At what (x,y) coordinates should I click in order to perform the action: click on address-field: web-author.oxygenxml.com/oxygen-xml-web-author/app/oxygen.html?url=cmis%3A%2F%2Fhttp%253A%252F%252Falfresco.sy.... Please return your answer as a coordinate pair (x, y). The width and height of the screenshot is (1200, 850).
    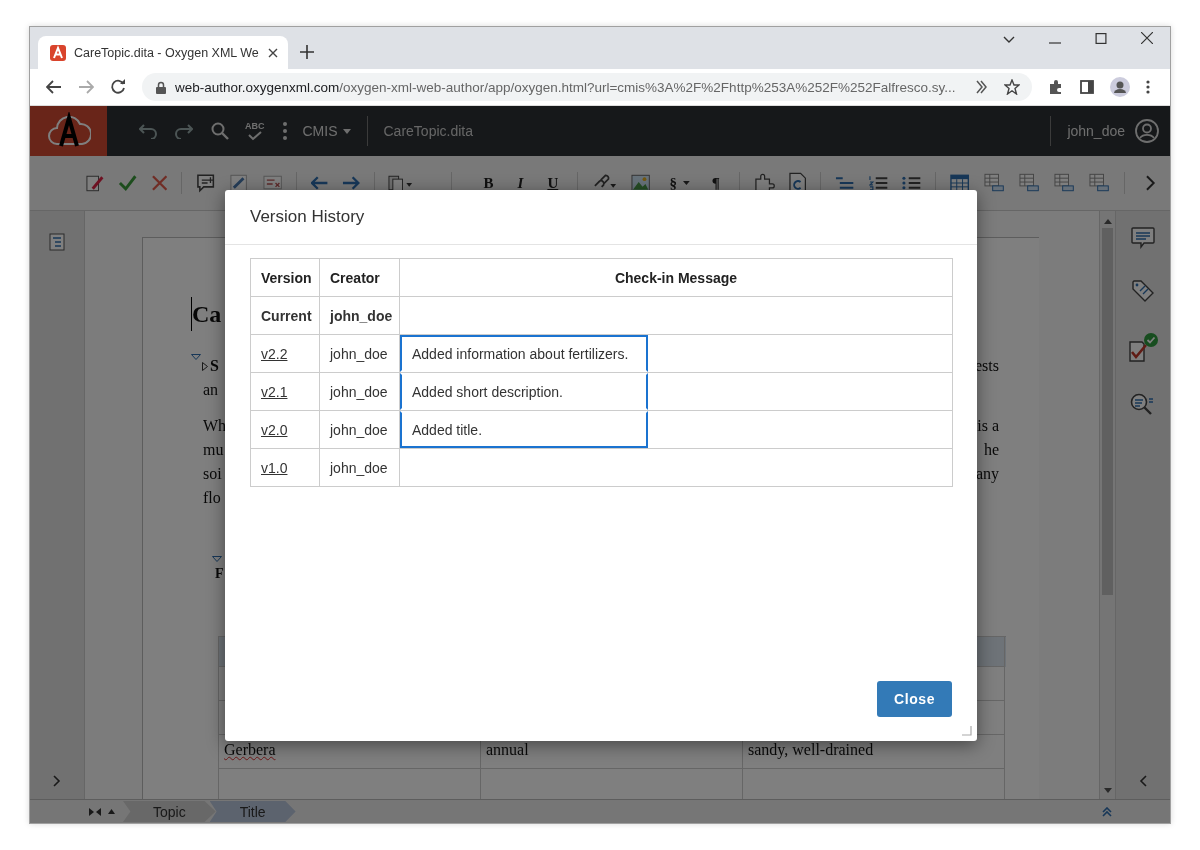
    Looking at the image, I should click on (587, 87).